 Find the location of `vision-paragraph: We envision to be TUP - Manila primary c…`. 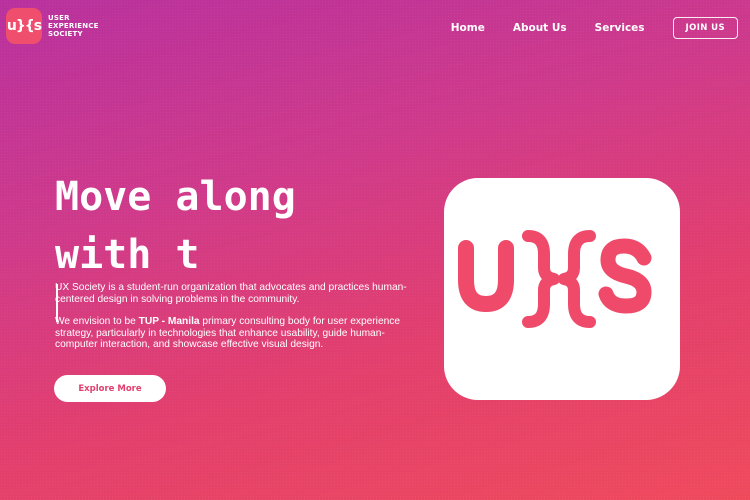

vision-paragraph: We envision to be TUP - Manila primary c… is located at coordinates (235, 333).